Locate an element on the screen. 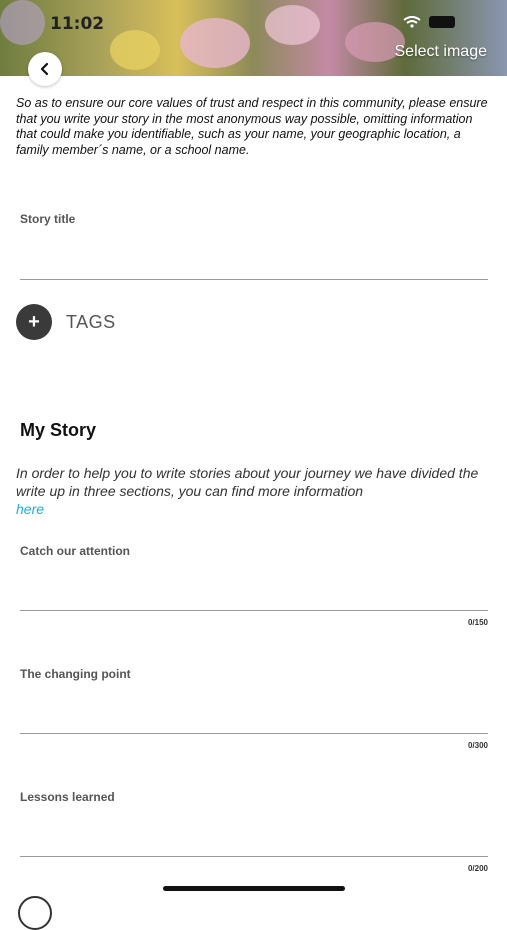 The height and width of the screenshot is (930, 507). plus-icon: + is located at coordinates (34, 321).